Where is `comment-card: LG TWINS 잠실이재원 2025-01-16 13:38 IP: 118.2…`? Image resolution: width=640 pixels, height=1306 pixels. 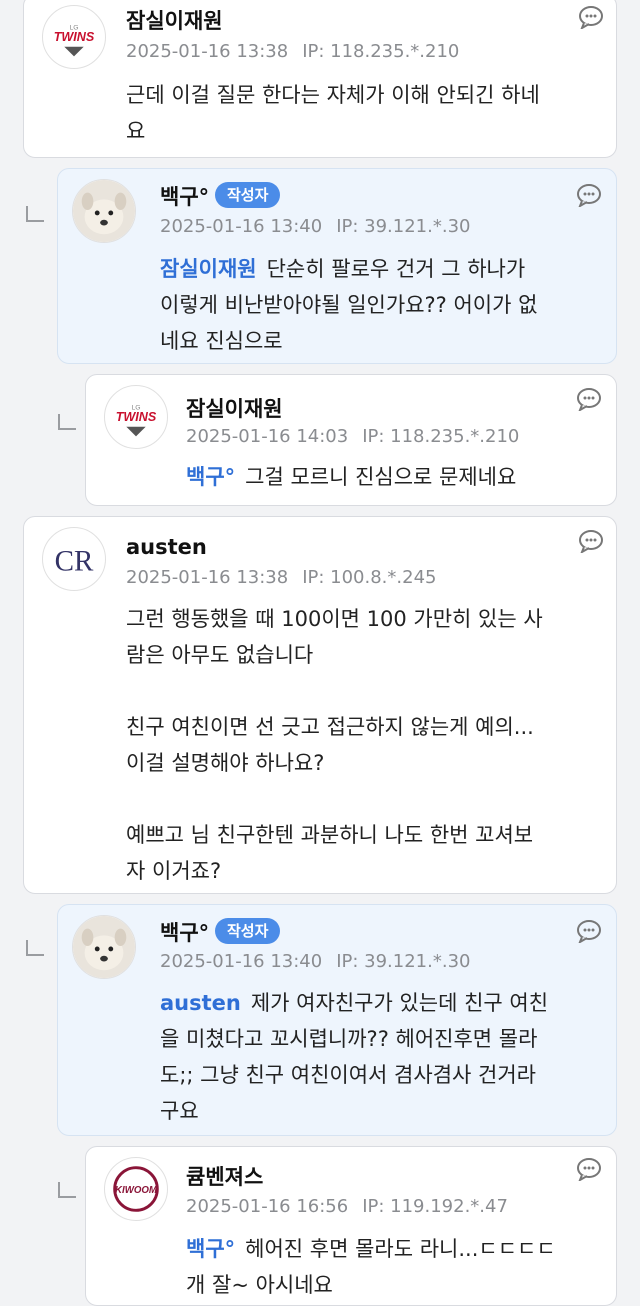 comment-card: LG TWINS 잠실이재원 2025-01-16 13:38 IP: 118.2… is located at coordinates (320, 79).